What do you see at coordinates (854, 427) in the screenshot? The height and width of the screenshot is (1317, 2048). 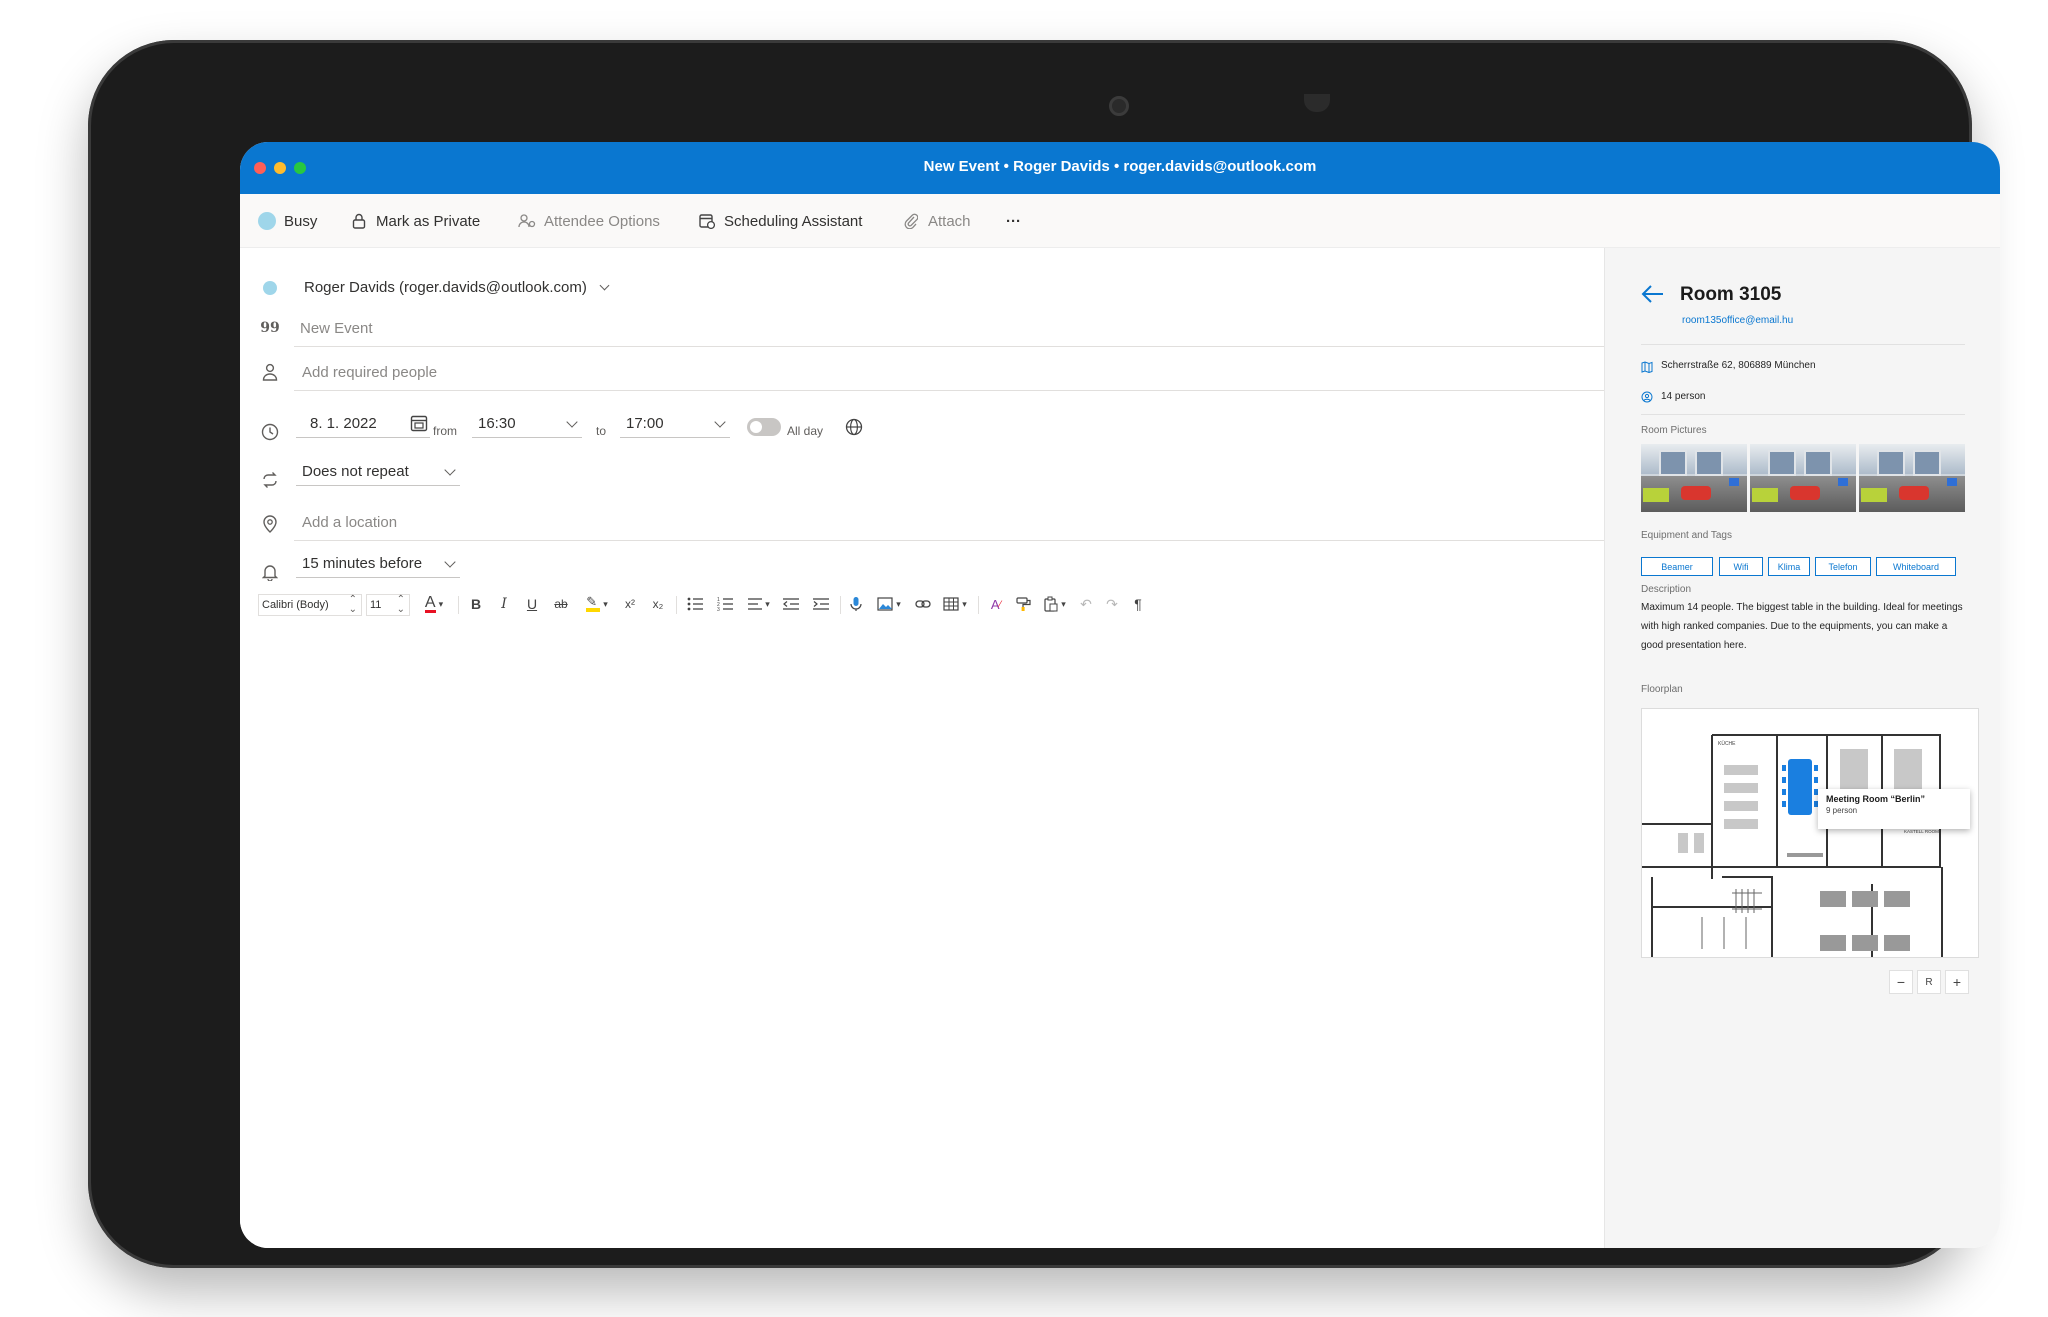 I see `globe-icon` at bounding box center [854, 427].